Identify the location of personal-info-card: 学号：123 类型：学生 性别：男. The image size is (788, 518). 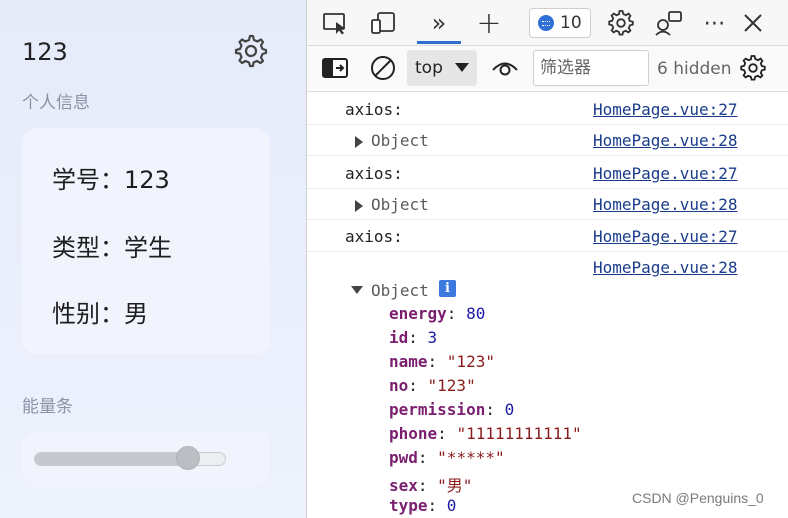
(146, 241).